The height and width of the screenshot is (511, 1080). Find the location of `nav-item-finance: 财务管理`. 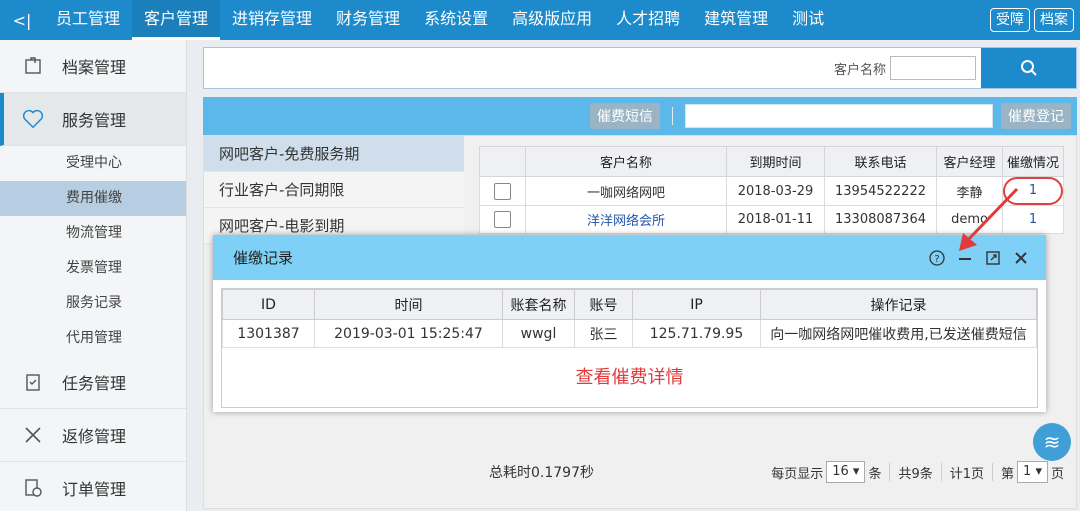

nav-item-finance: 财务管理 is located at coordinates (368, 20).